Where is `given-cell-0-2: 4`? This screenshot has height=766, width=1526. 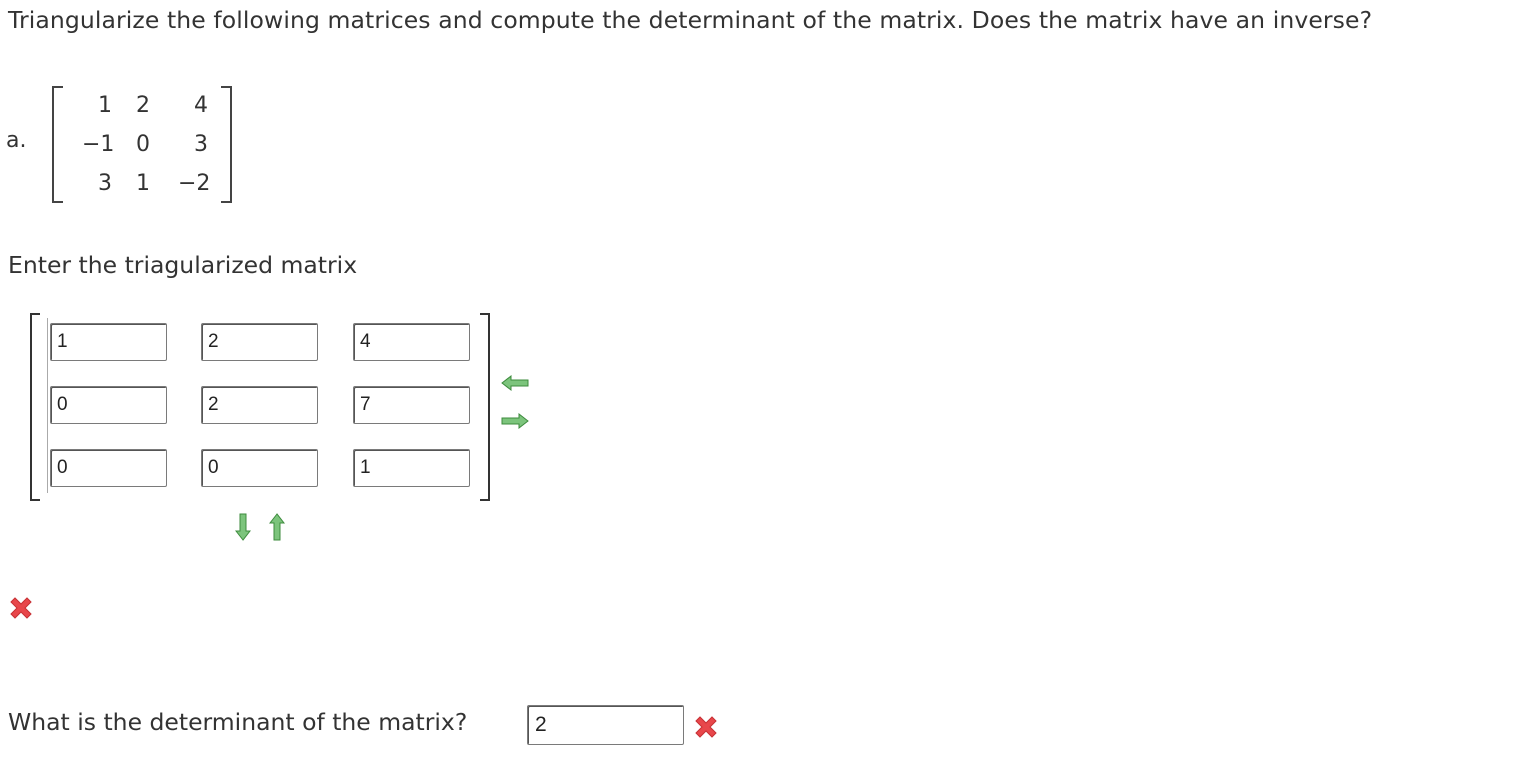 given-cell-0-2: 4 is located at coordinates (201, 105).